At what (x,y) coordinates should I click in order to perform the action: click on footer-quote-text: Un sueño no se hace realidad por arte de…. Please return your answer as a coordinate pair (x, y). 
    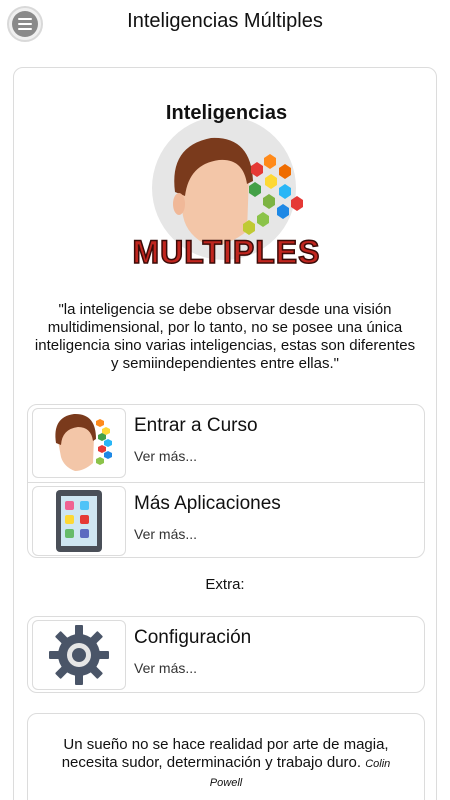
    Looking at the image, I should click on (225, 753).